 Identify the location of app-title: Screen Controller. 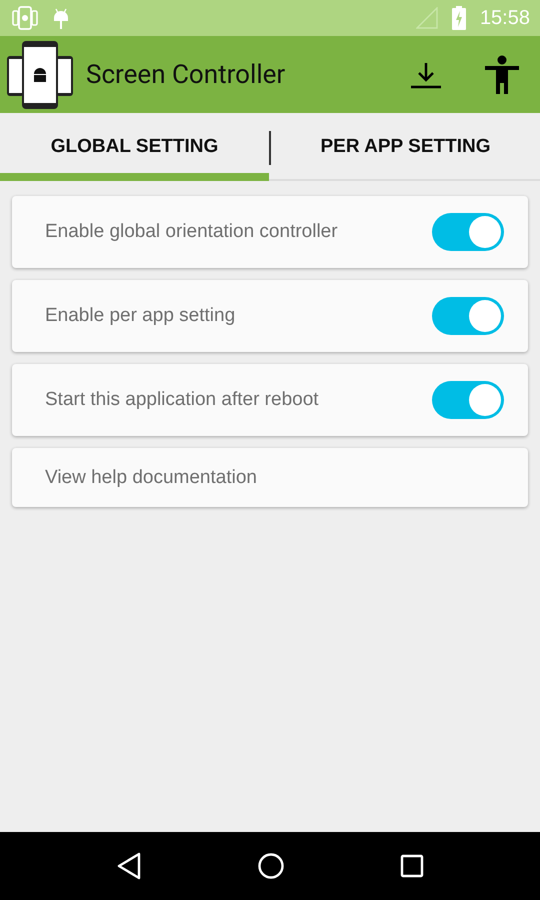
(186, 75).